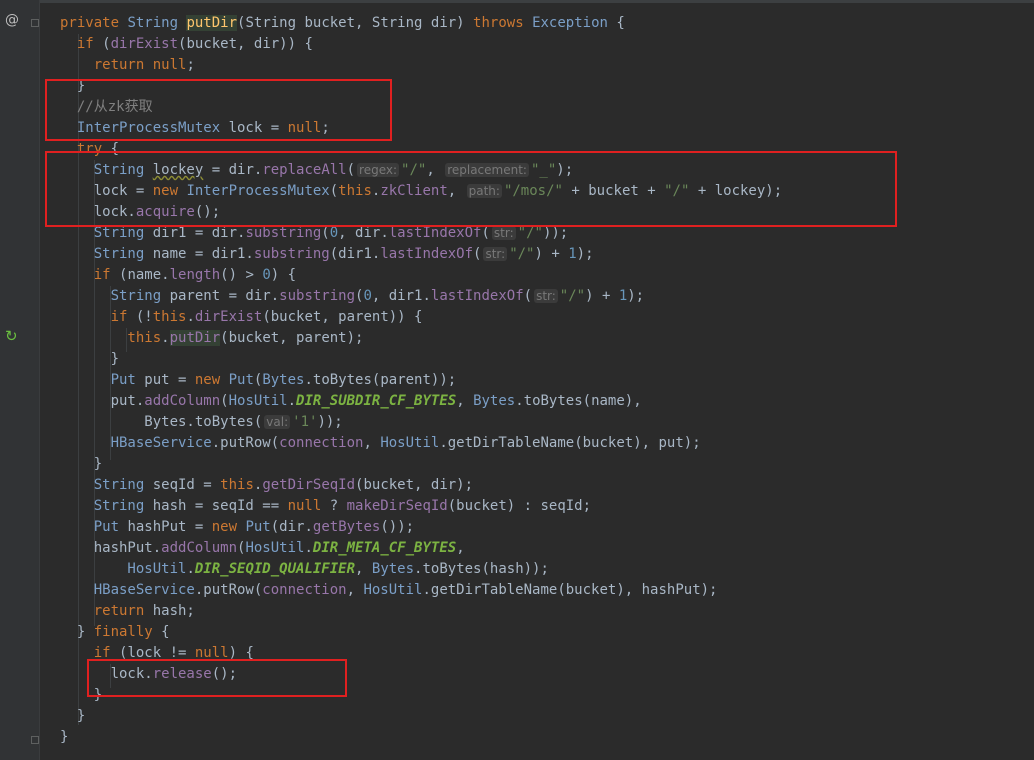  I want to click on code-token: DIR_SUBDIR_CF_BYTES, so click(376, 401).